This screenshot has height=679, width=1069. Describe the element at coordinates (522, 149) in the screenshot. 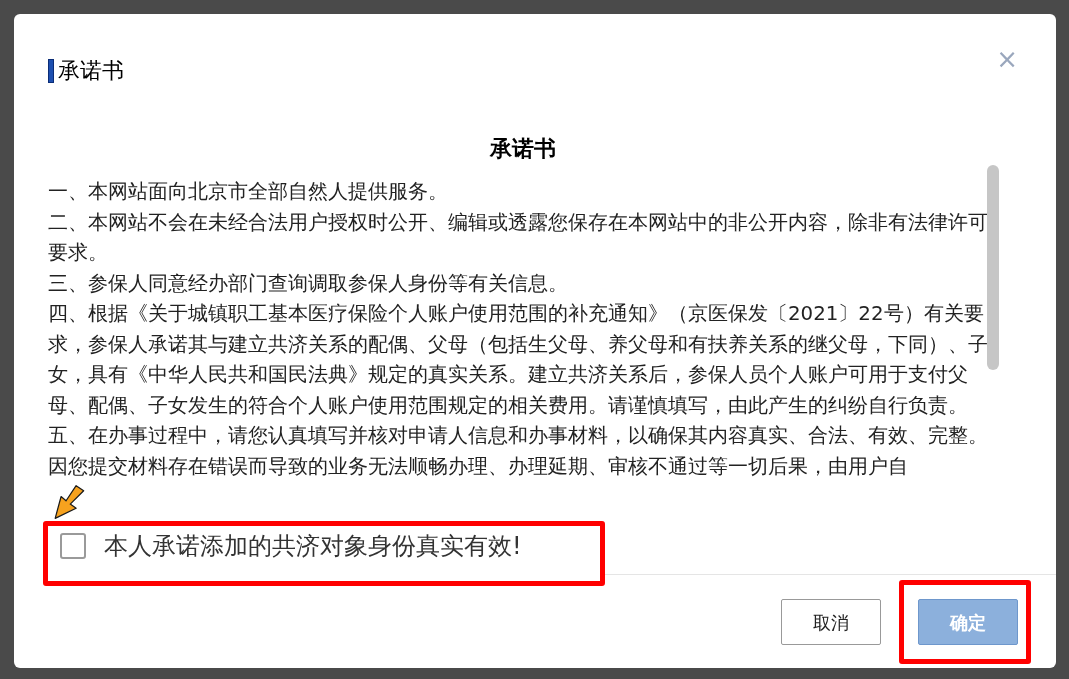

I see `document-heading: 承诺书` at that location.